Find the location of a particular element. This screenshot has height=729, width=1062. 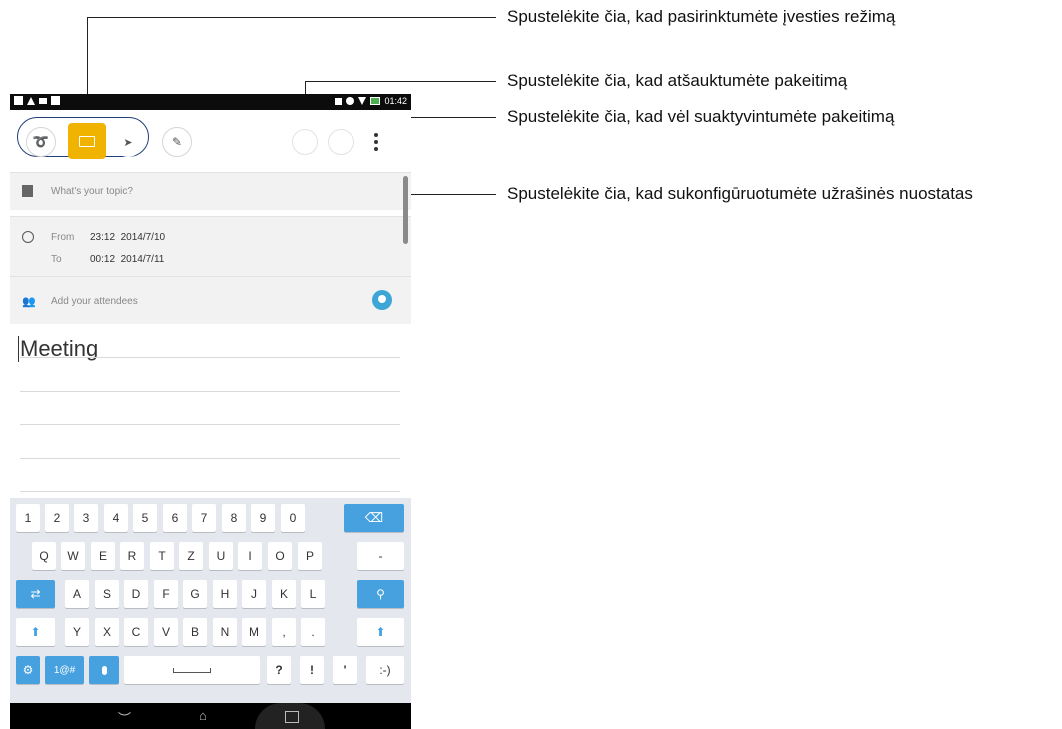

shift-icon: ⬆ is located at coordinates (35, 632).